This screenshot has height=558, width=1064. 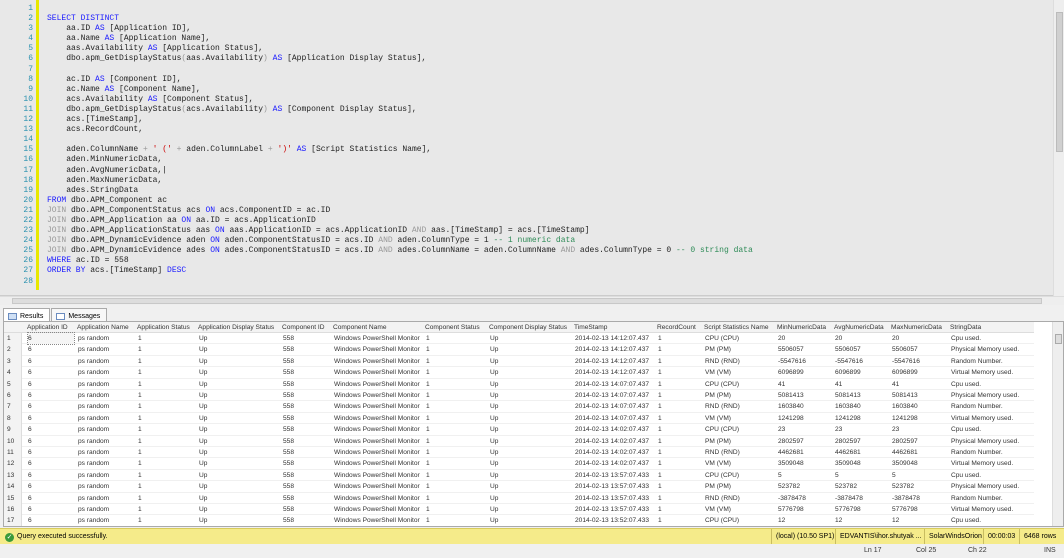 What do you see at coordinates (780, 475) in the screenshot?
I see `grid-cell: 5` at bounding box center [780, 475].